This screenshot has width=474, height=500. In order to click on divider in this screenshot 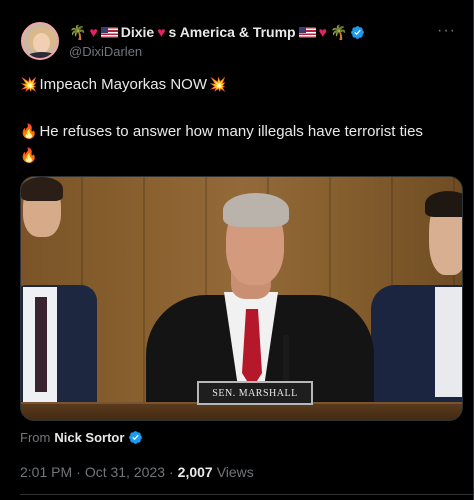, I will do `click(247, 494)`.